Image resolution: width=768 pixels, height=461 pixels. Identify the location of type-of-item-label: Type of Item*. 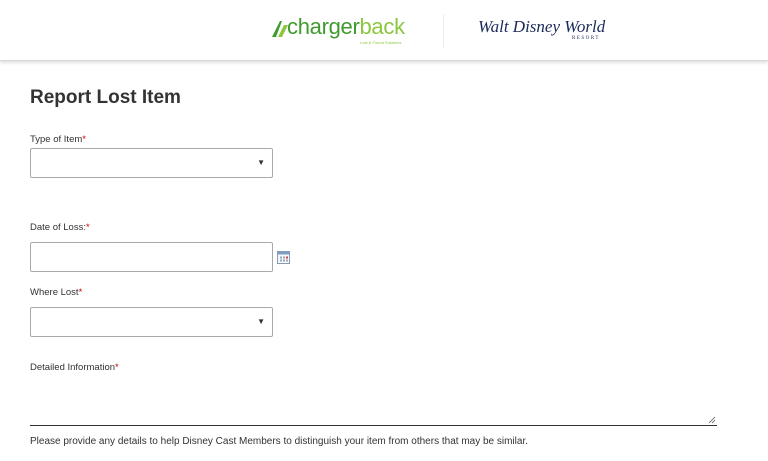
(58, 140).